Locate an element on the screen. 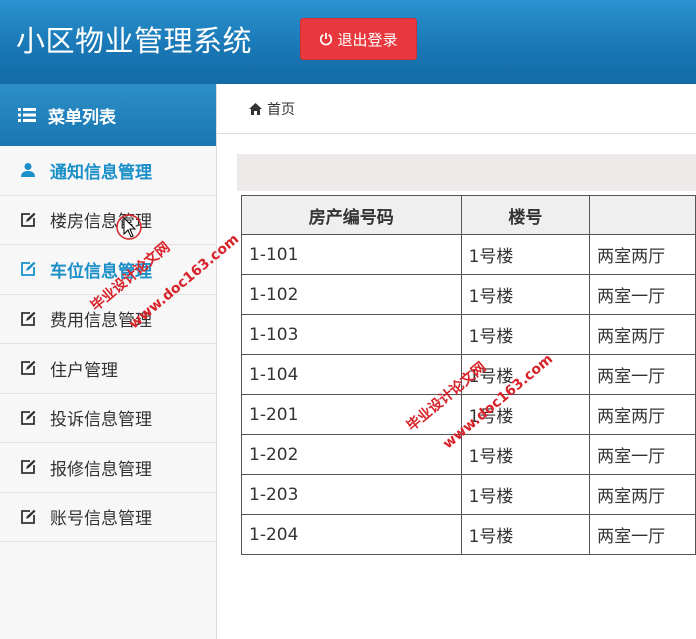 Image resolution: width=696 pixels, height=639 pixels. table-cell: 1-202 is located at coordinates (351, 454).